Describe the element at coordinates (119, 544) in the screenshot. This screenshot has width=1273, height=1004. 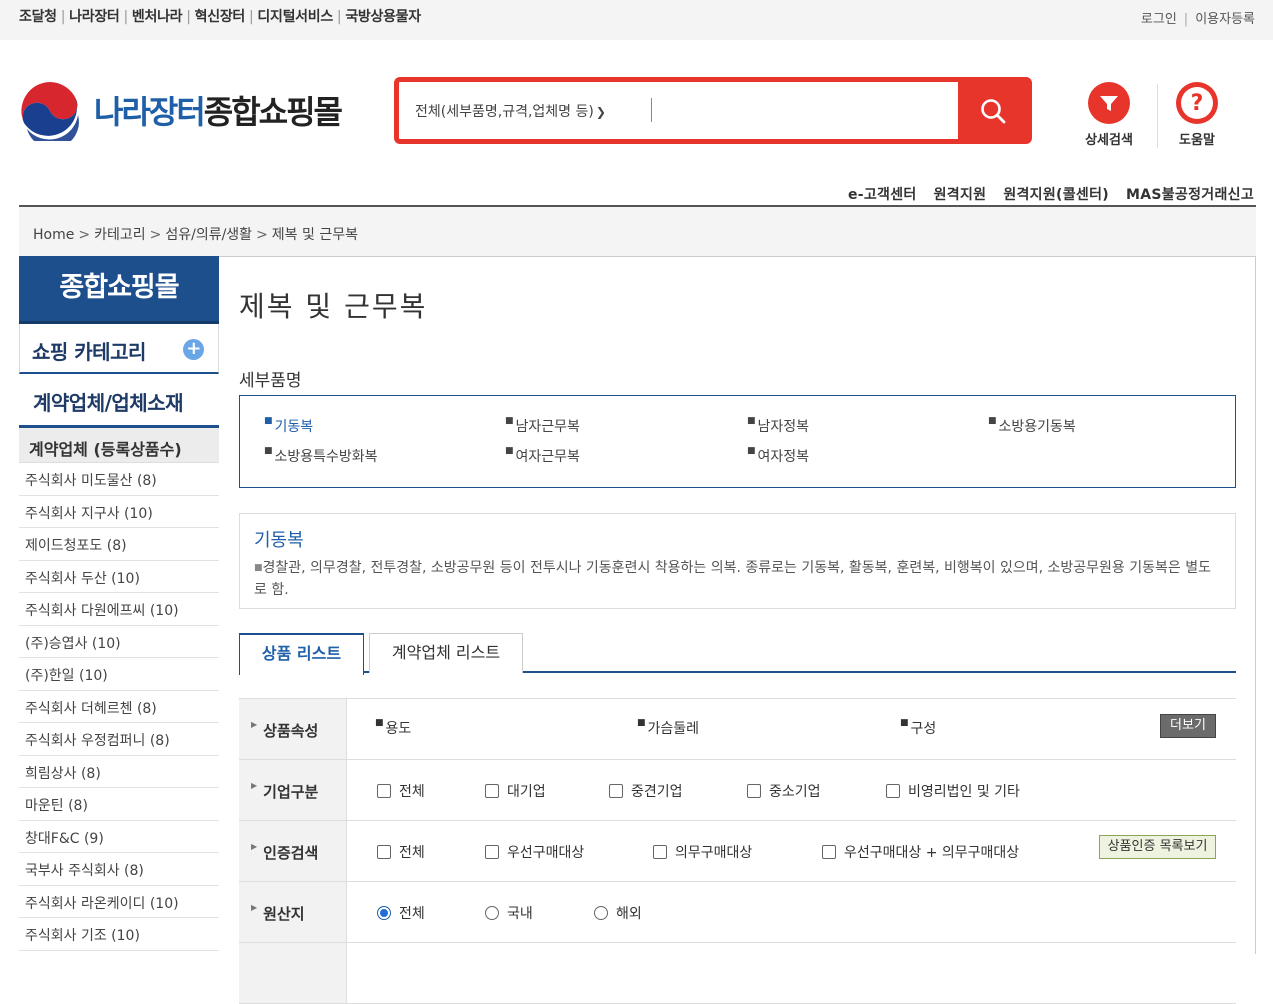
I see `vendor-item: 제이드청포도 (8)` at that location.